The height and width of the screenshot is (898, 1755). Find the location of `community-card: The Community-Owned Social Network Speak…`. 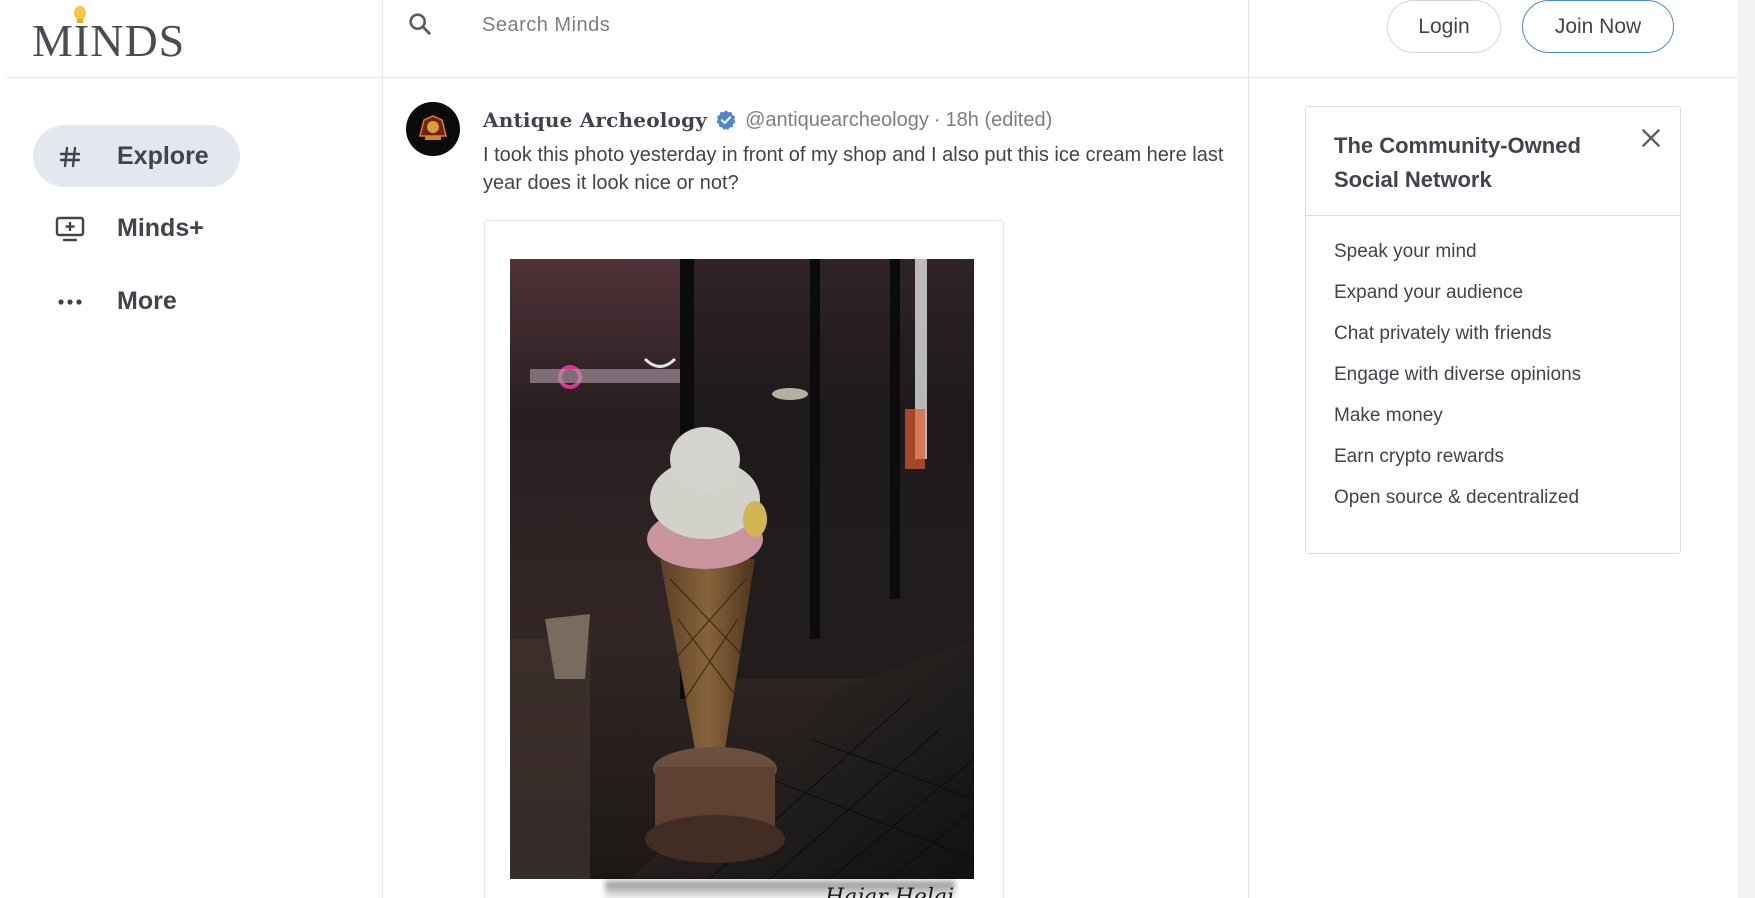

community-card: The Community-Owned Social Network Speak… is located at coordinates (1493, 330).